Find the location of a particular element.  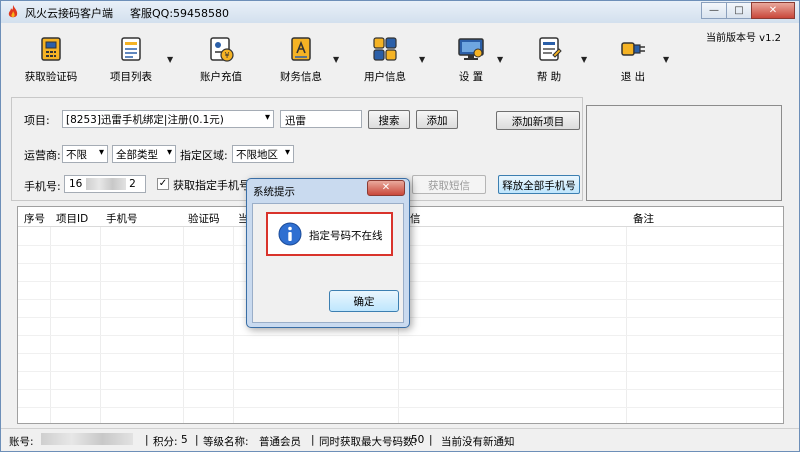

notice-text: 当前没有新通知 is located at coordinates (478, 442).